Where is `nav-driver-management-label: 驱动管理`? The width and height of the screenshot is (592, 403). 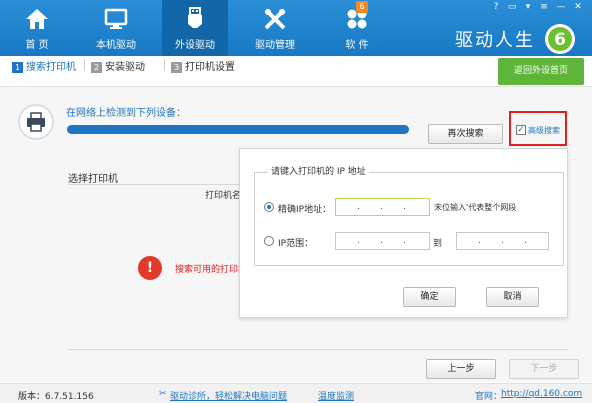
nav-driver-management-label: 驱动管理 is located at coordinates (275, 45).